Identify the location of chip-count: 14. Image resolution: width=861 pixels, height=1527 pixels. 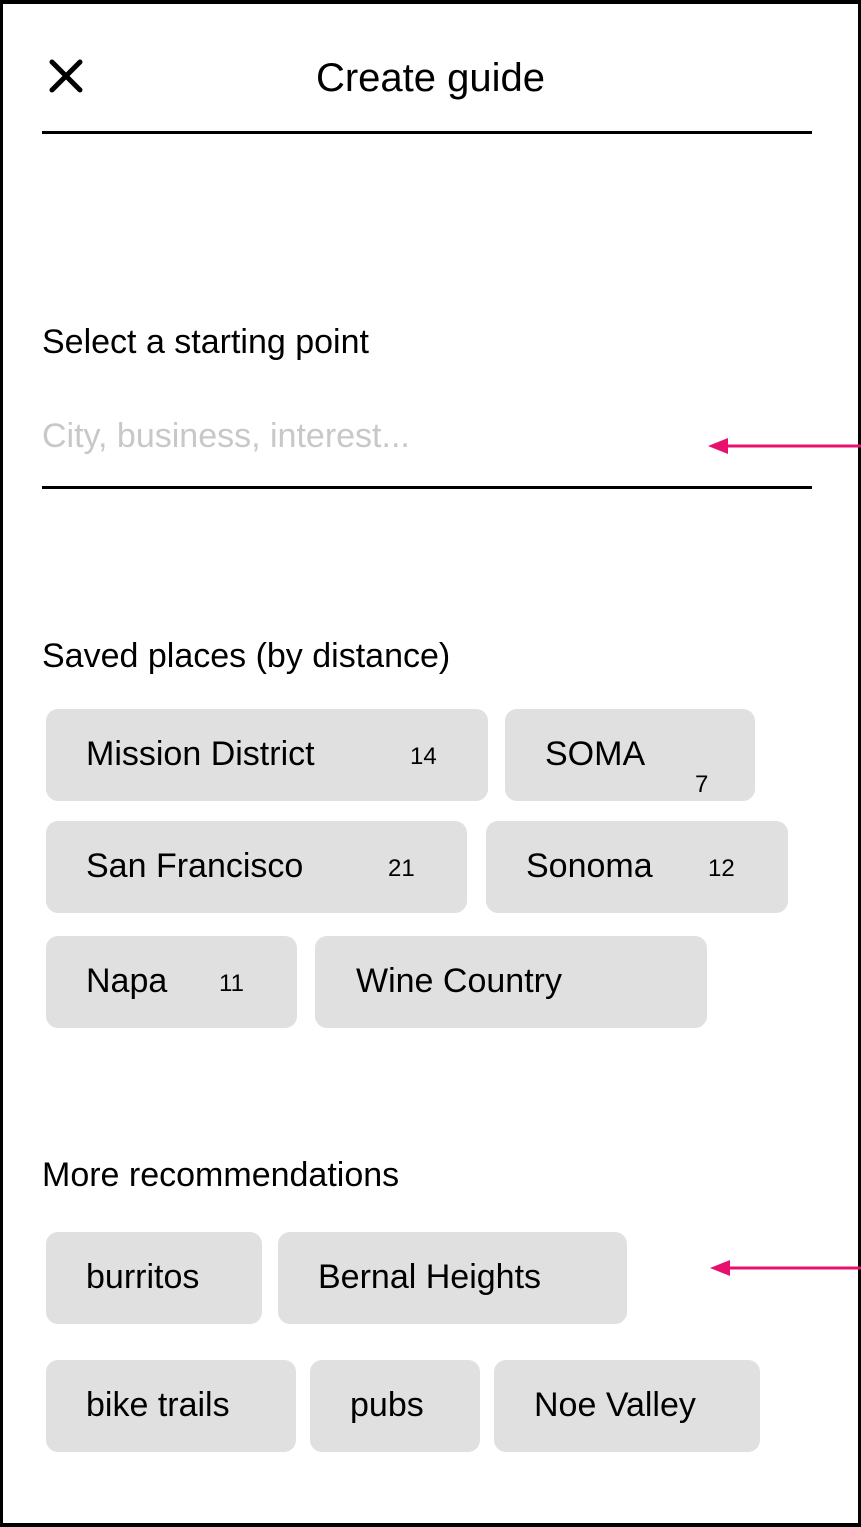
(423, 756).